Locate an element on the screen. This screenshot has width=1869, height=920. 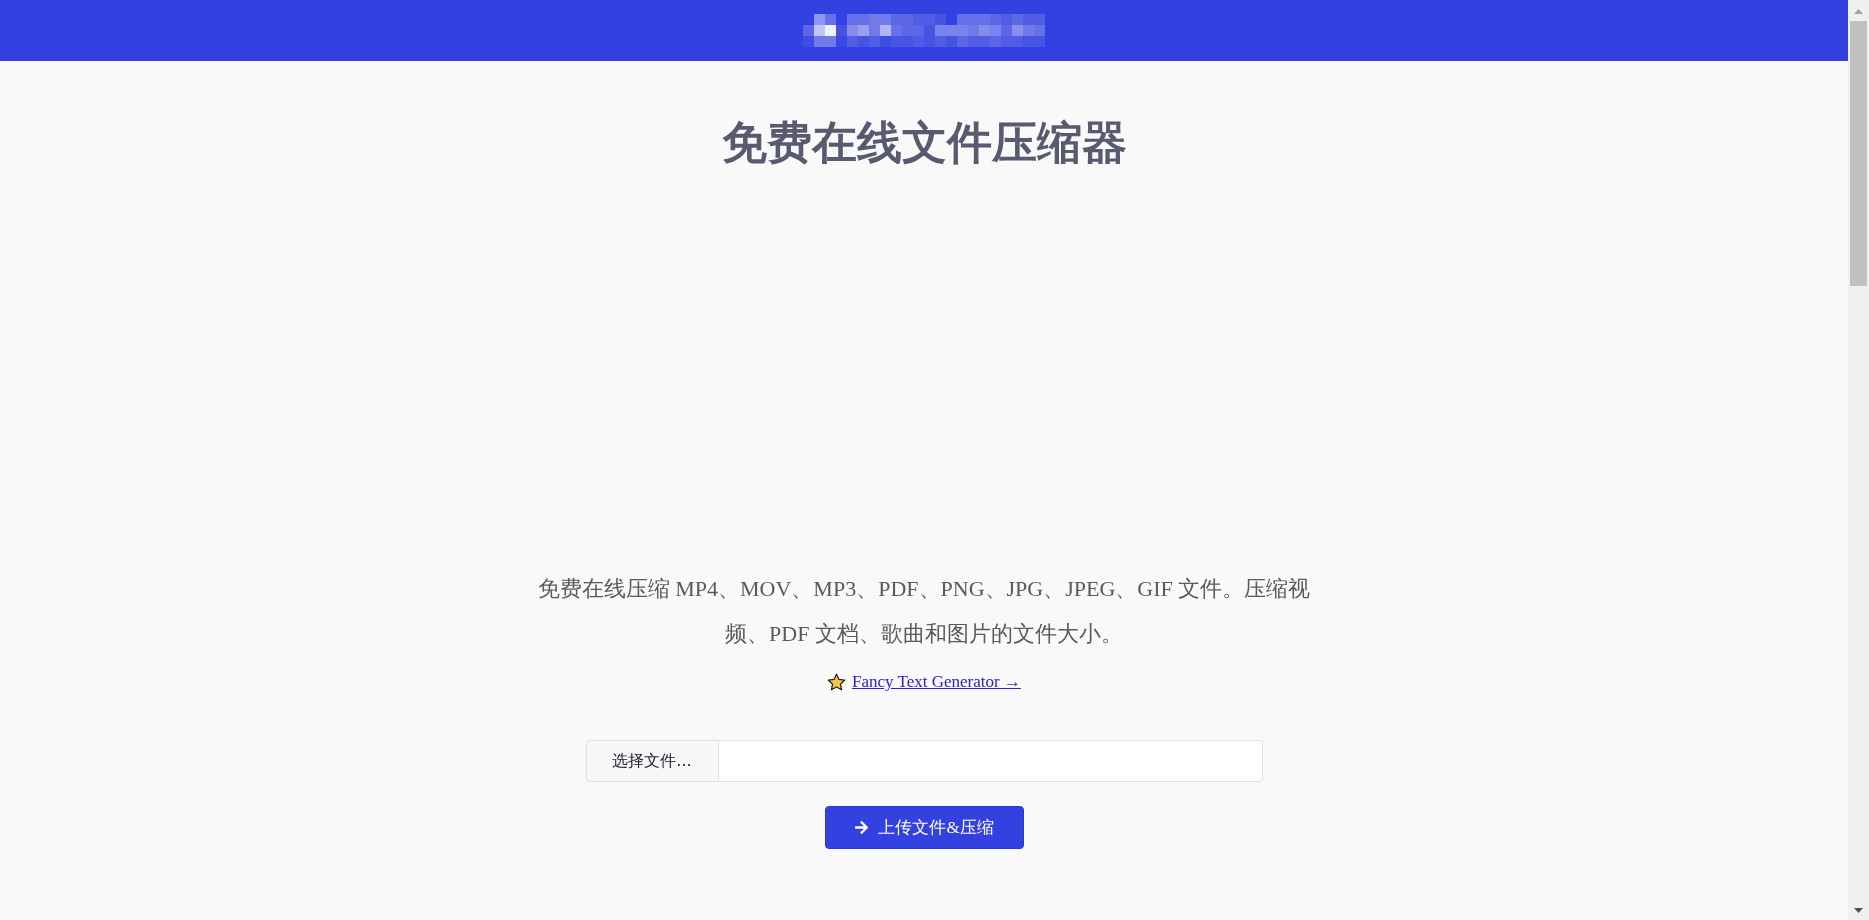
star-icon is located at coordinates (837, 682).